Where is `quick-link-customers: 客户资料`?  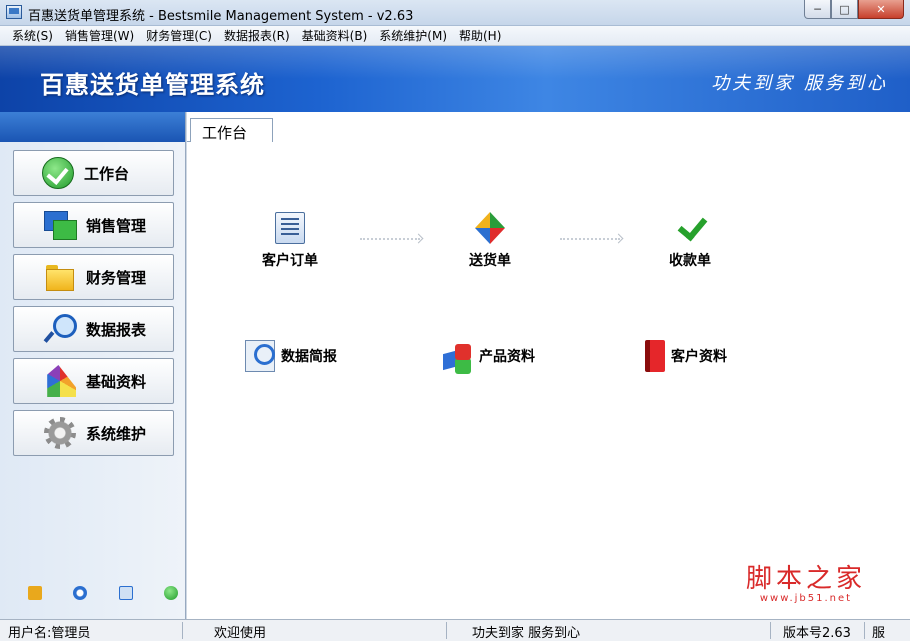
quick-link-customers: 客户资料 is located at coordinates (686, 356).